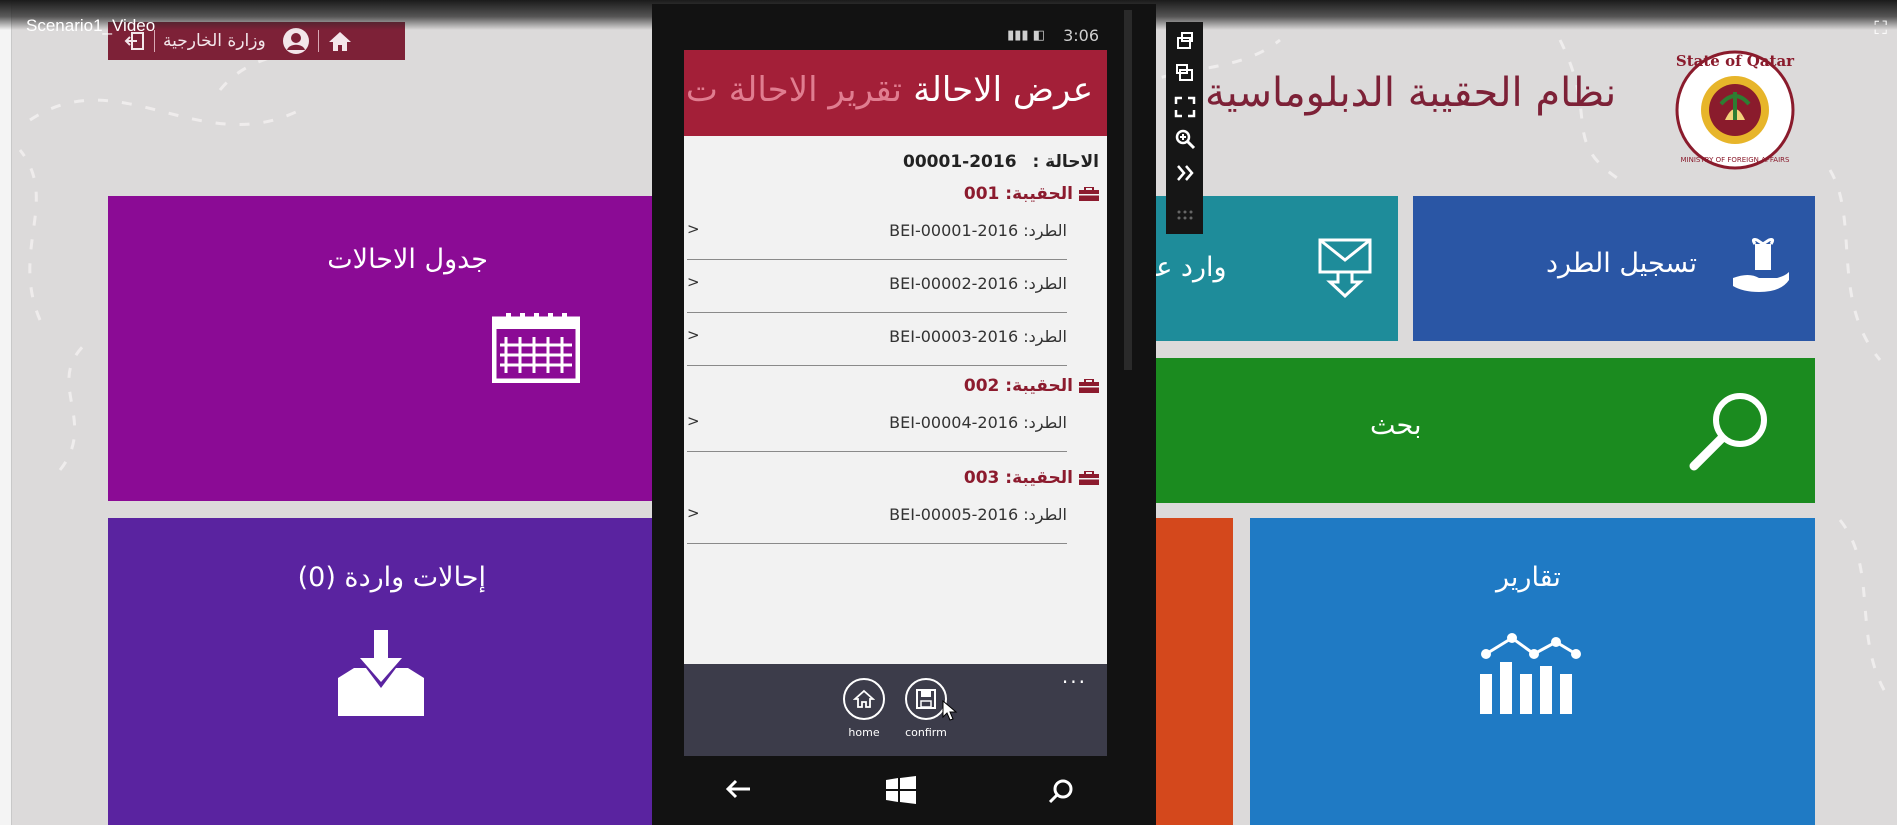 This screenshot has height=825, width=1897. Describe the element at coordinates (877, 287) in the screenshot. I see `list-item: الطرد: 2016-00002-BEI <` at that location.